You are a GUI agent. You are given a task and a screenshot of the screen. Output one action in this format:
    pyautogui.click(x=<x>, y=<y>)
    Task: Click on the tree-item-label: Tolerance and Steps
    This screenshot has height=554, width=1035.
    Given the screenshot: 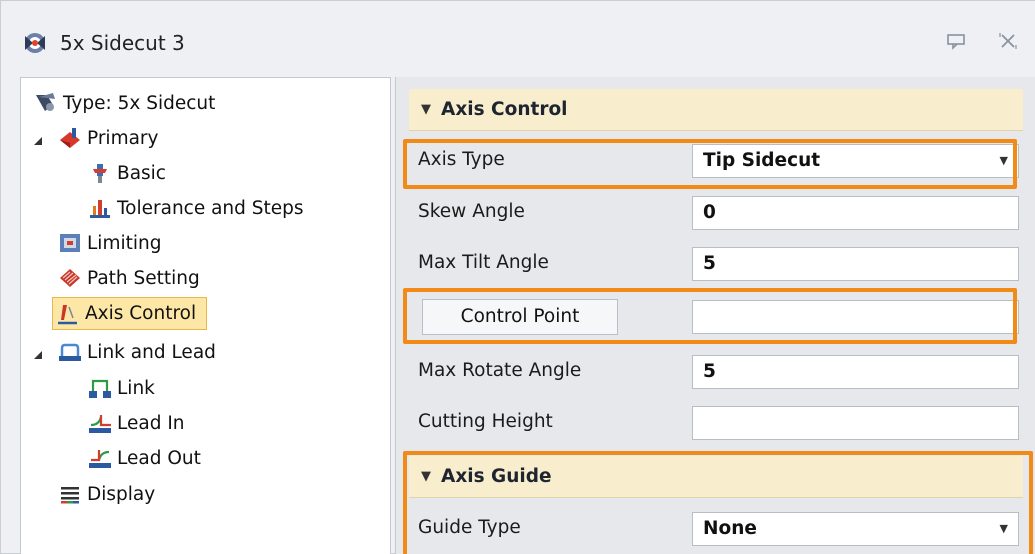 What is the action you would take?
    pyautogui.click(x=210, y=208)
    